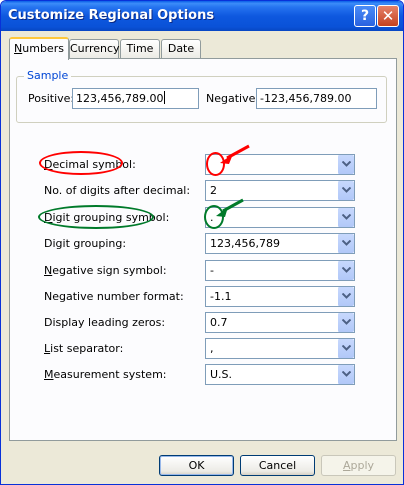 The height and width of the screenshot is (485, 404). I want to click on tab-currency: Currency, so click(94, 48).